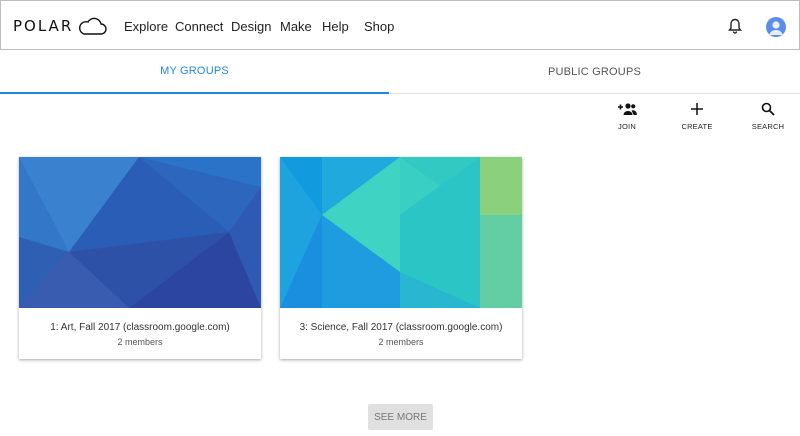 The width and height of the screenshot is (800, 436). What do you see at coordinates (697, 116) in the screenshot?
I see `create-button: CREATE` at bounding box center [697, 116].